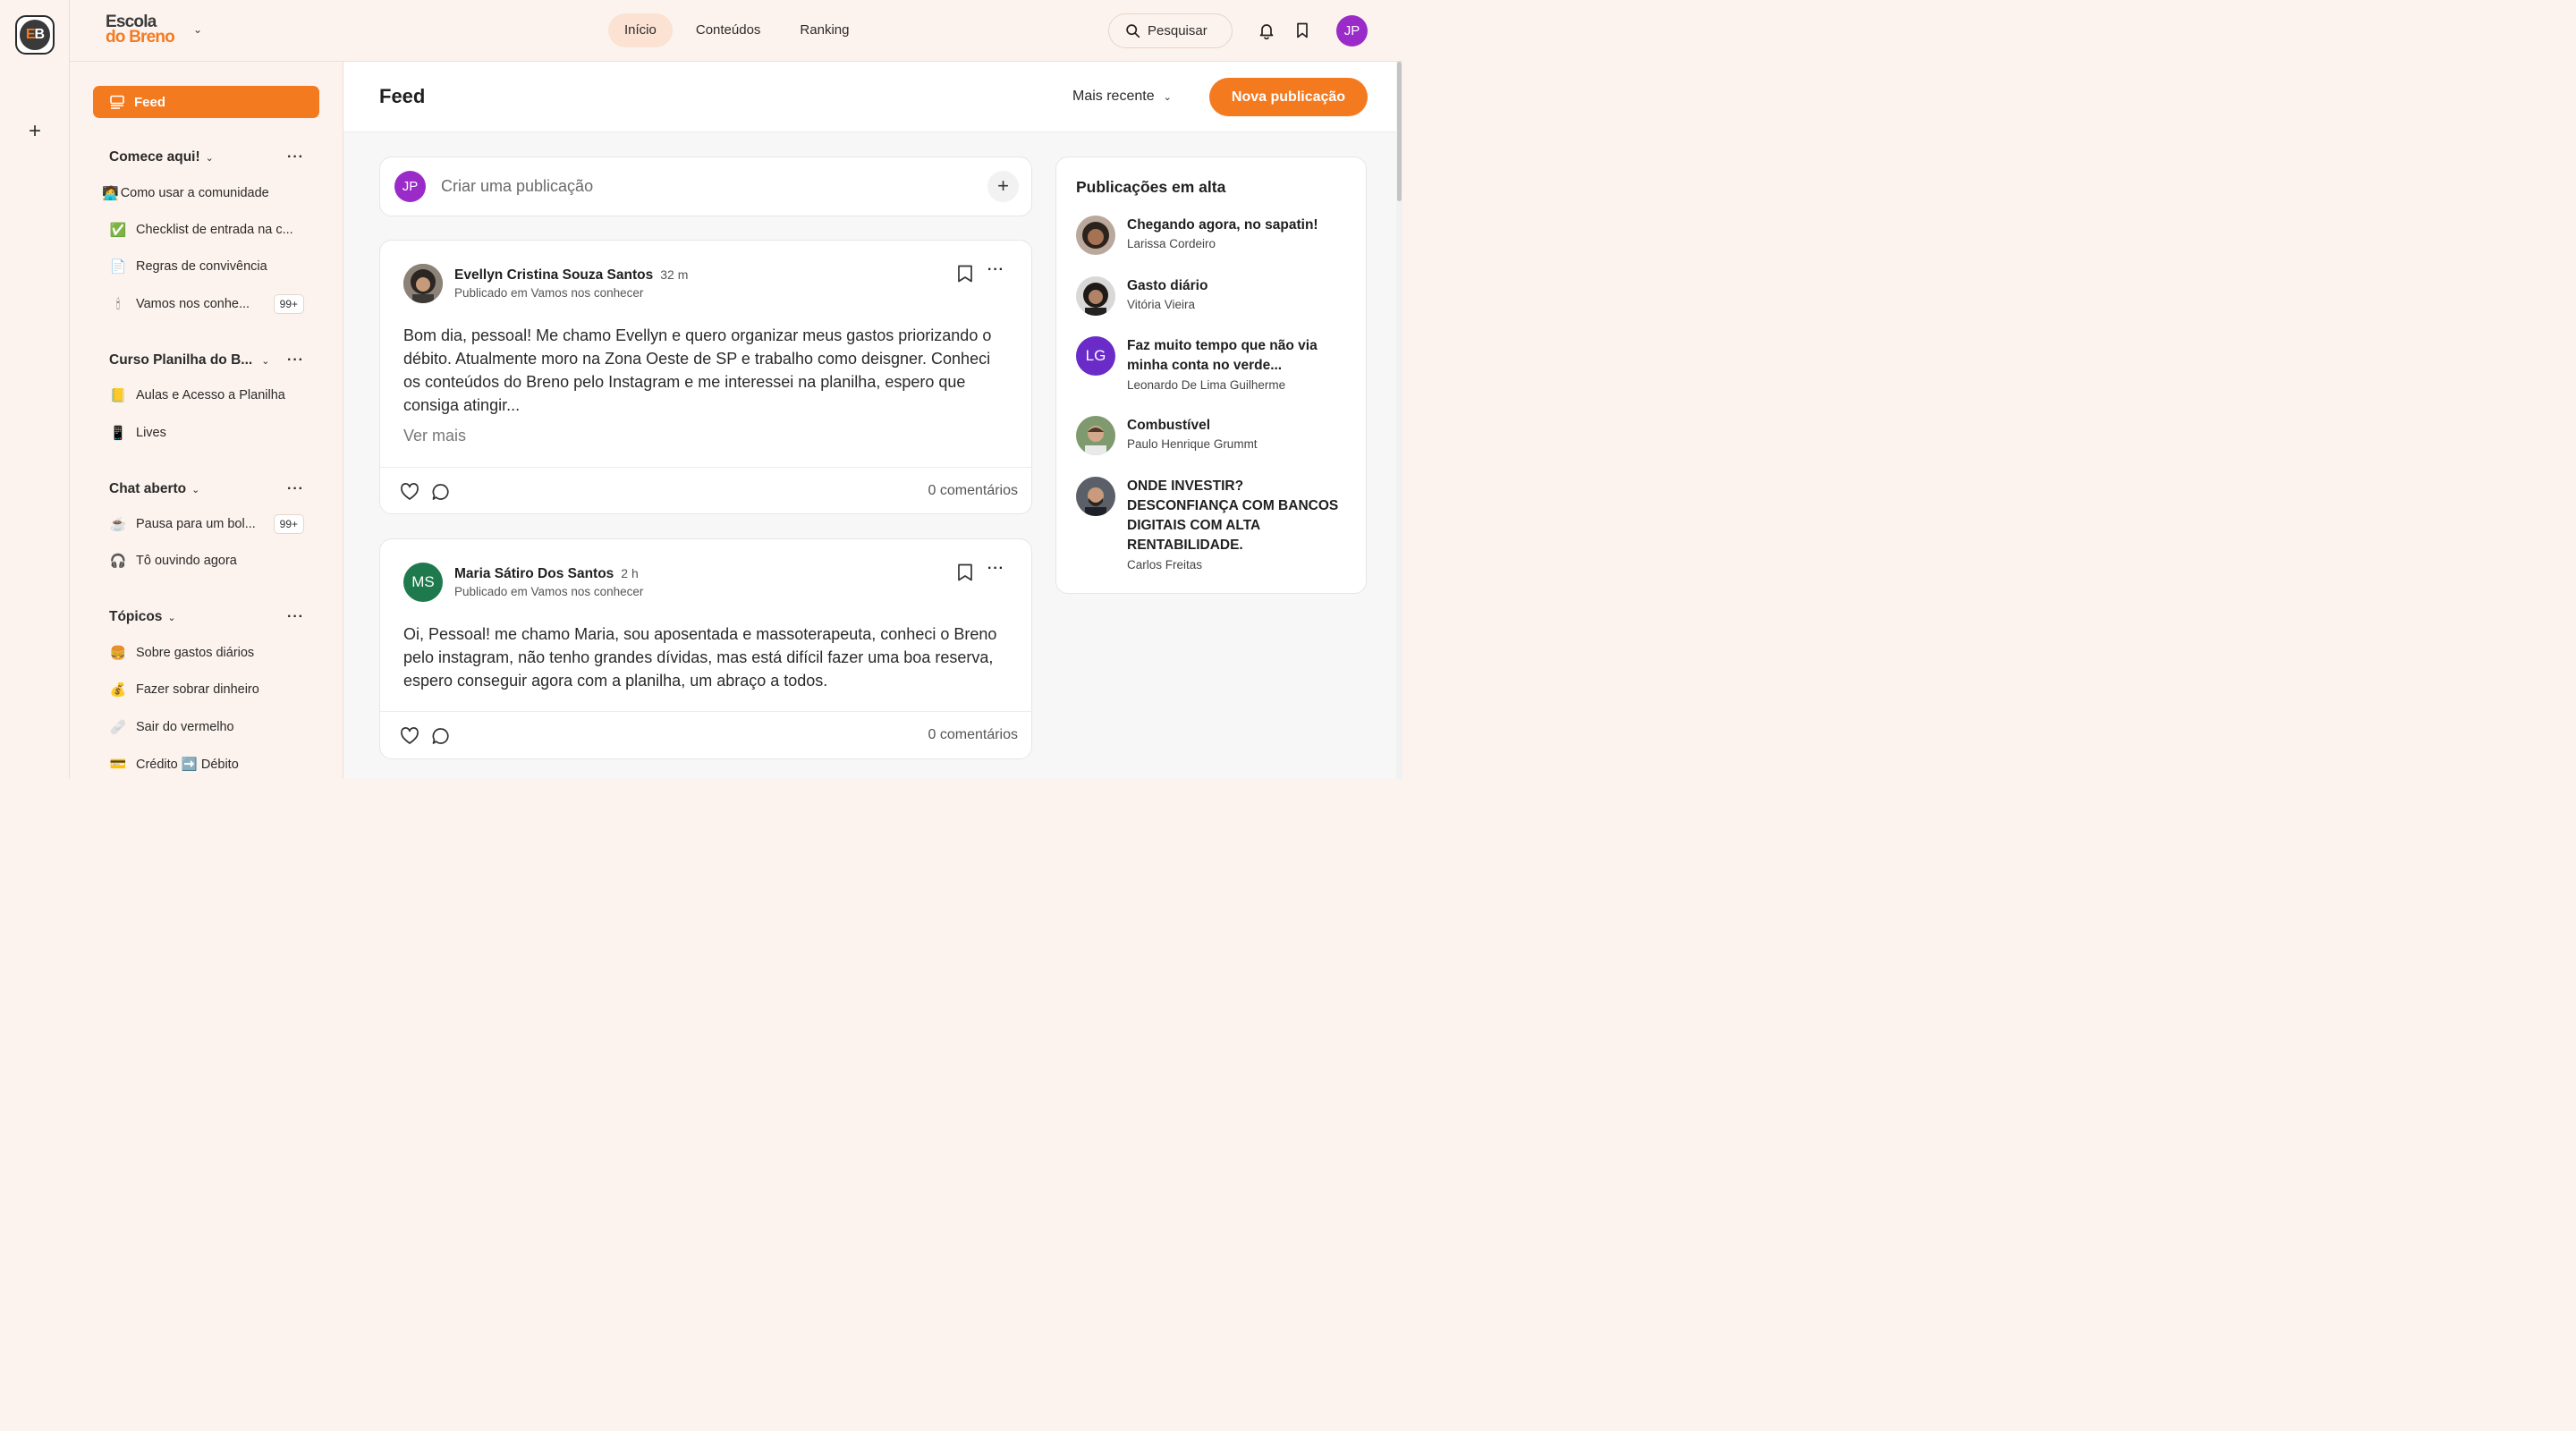  Describe the element at coordinates (1095, 356) in the screenshot. I see `avatar: LG` at that location.